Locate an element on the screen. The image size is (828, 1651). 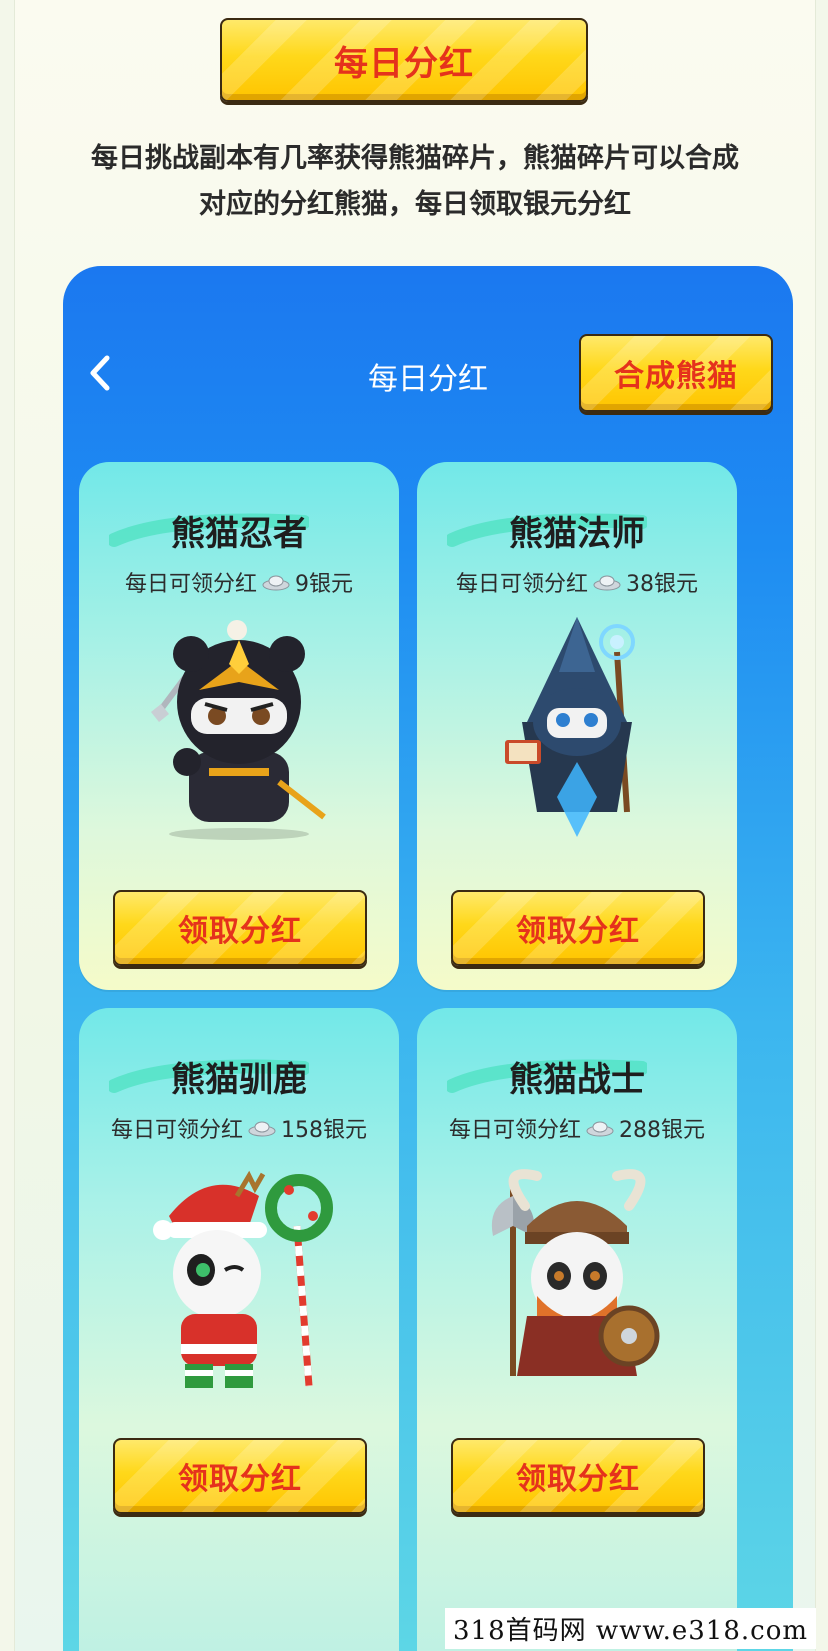
card-title: 熊猫法师 is located at coordinates (577, 534).